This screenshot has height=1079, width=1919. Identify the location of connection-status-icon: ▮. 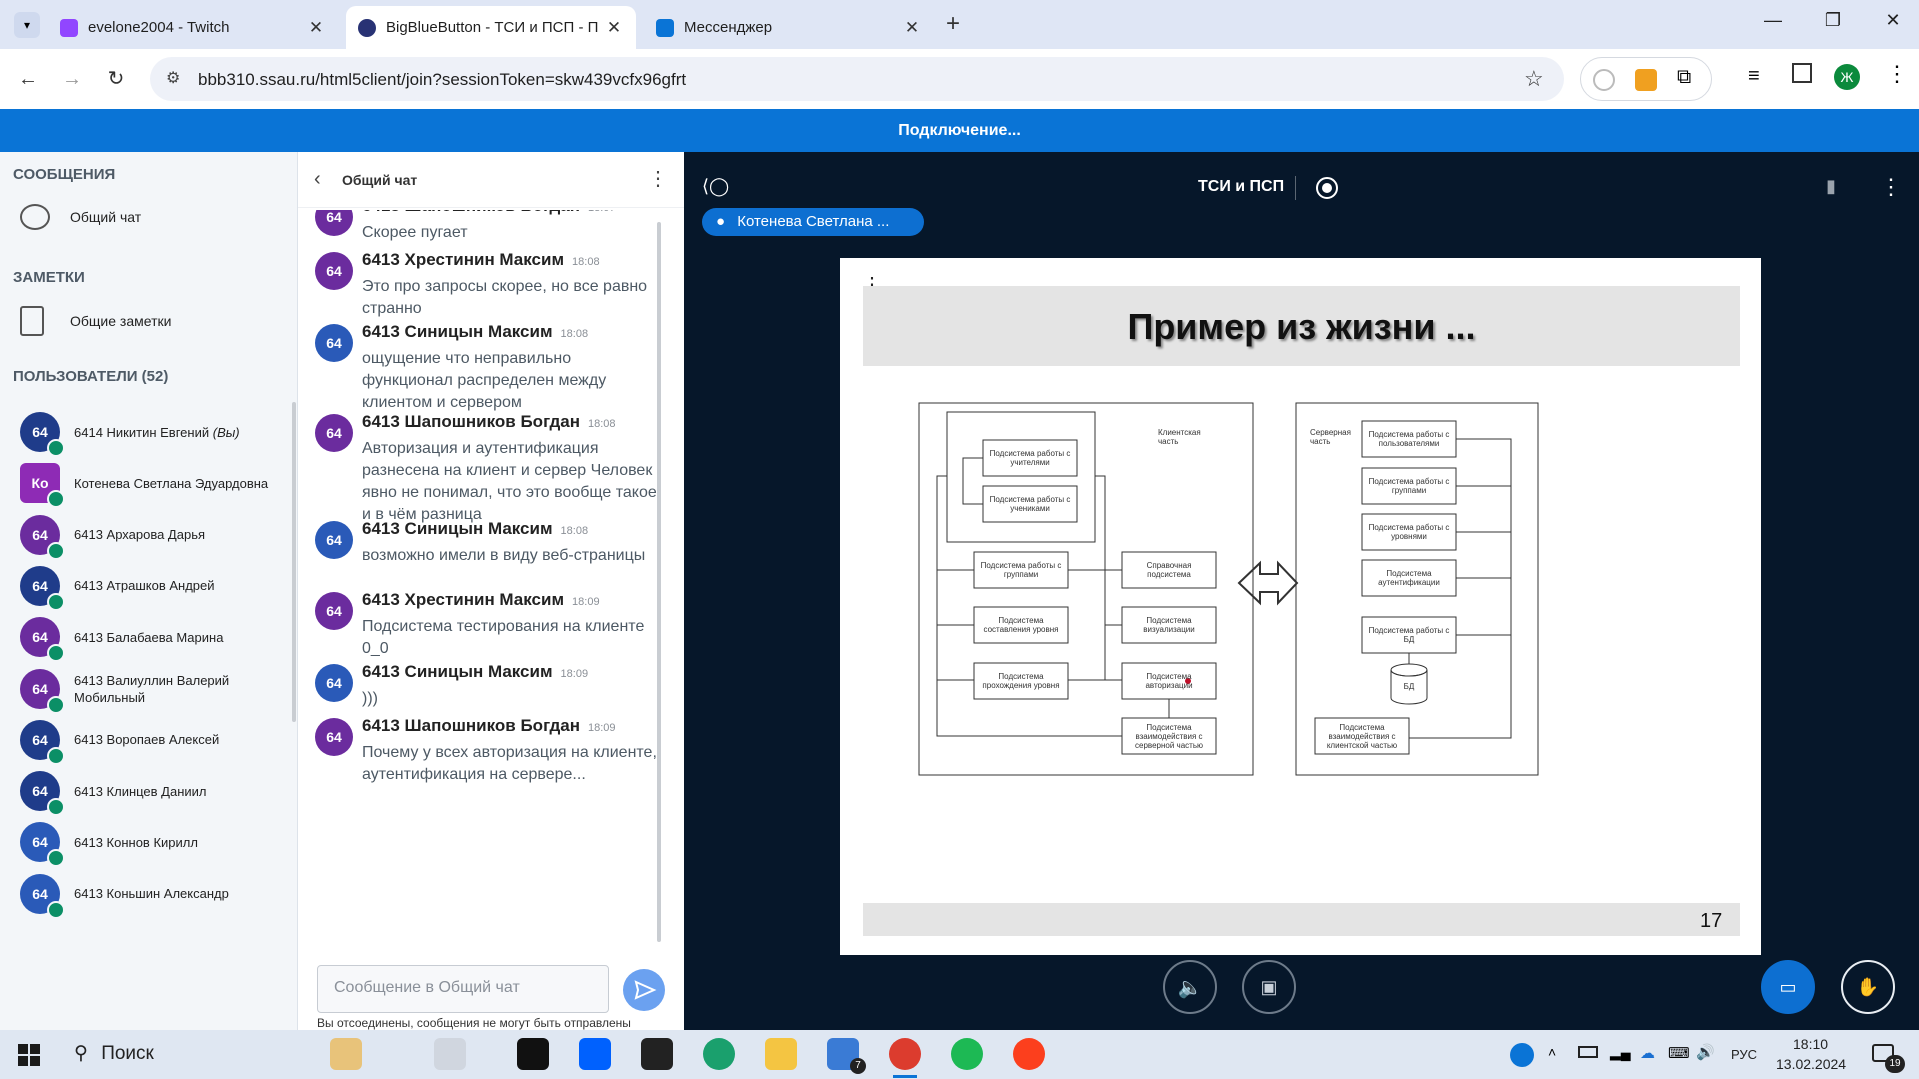
(1831, 186).